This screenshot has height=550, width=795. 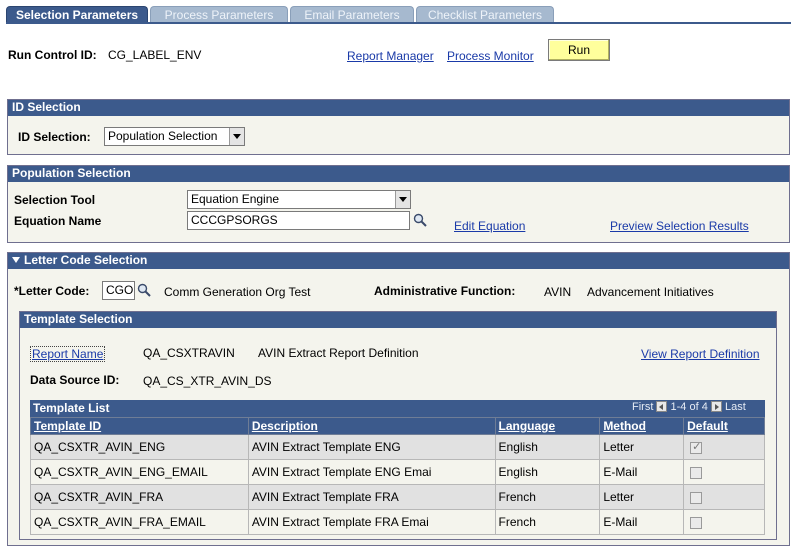 I want to click on administrative-function-description: Advancement Initiatives, so click(x=650, y=292).